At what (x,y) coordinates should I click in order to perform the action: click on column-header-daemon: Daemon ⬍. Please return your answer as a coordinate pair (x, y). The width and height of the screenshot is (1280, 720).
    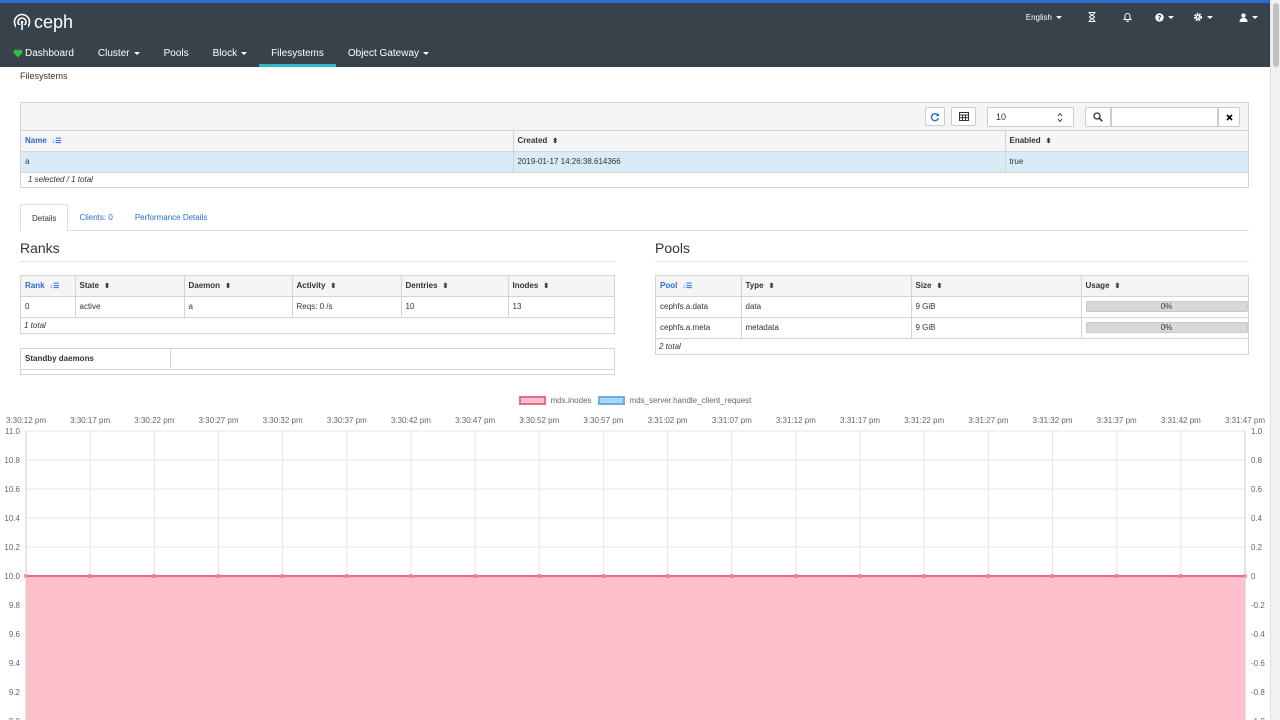
    Looking at the image, I should click on (238, 286).